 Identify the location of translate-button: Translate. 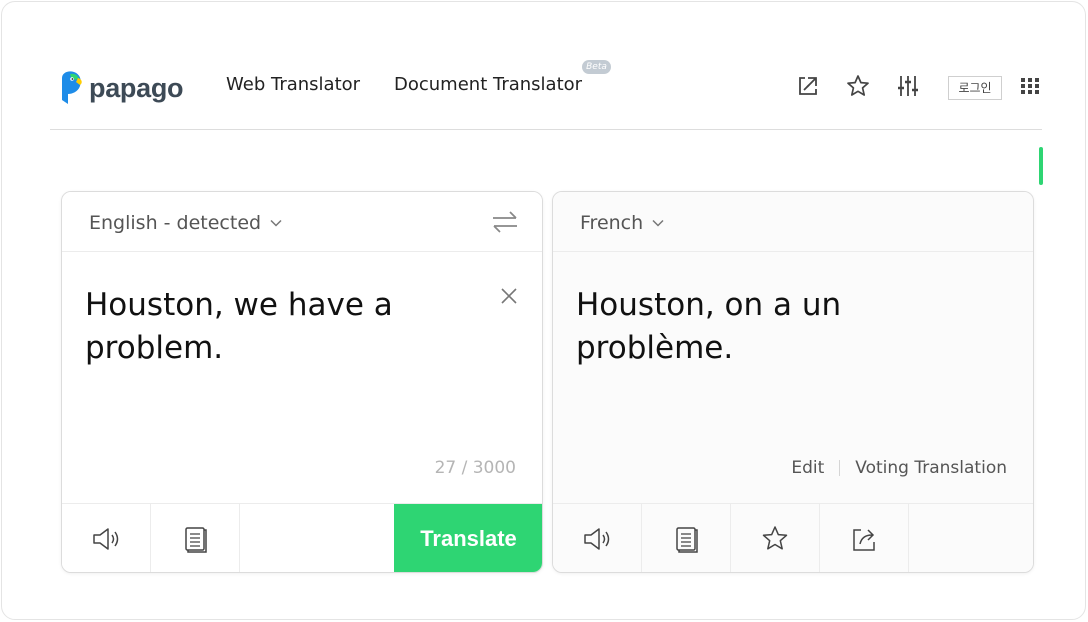
(468, 538).